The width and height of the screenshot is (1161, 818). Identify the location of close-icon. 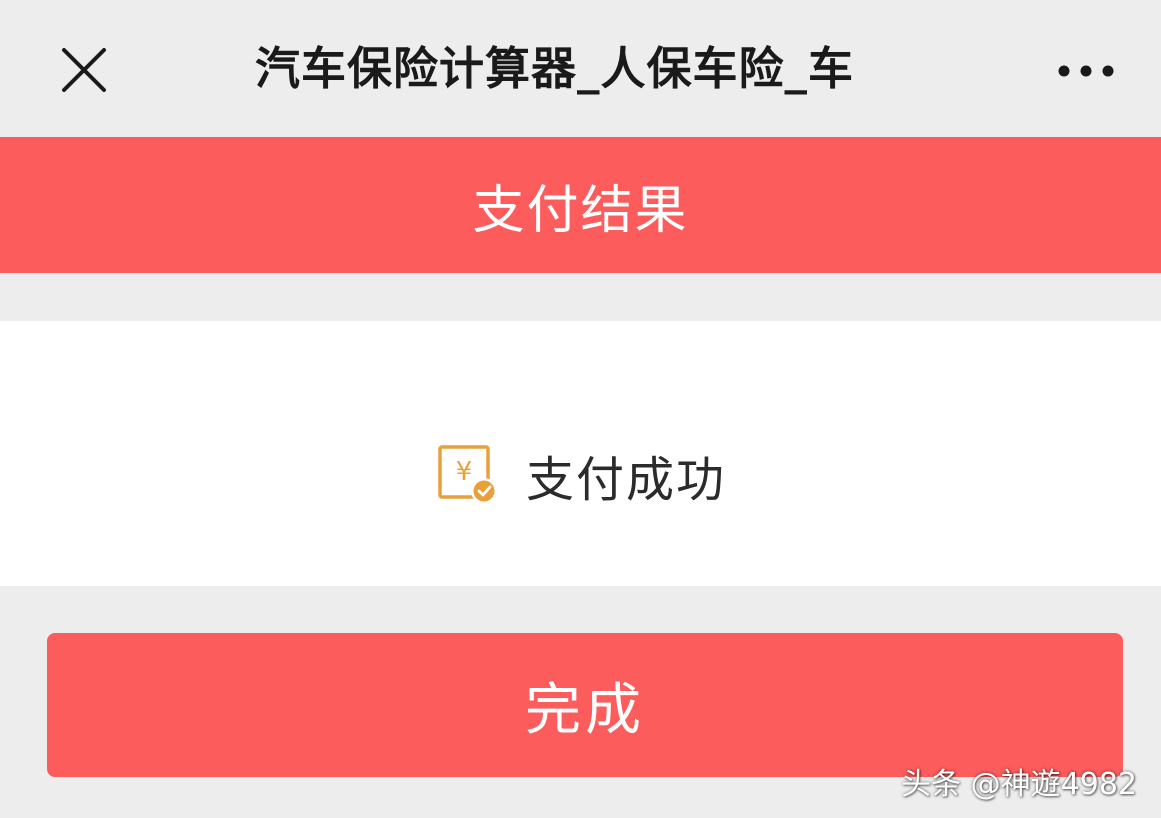
(84, 70).